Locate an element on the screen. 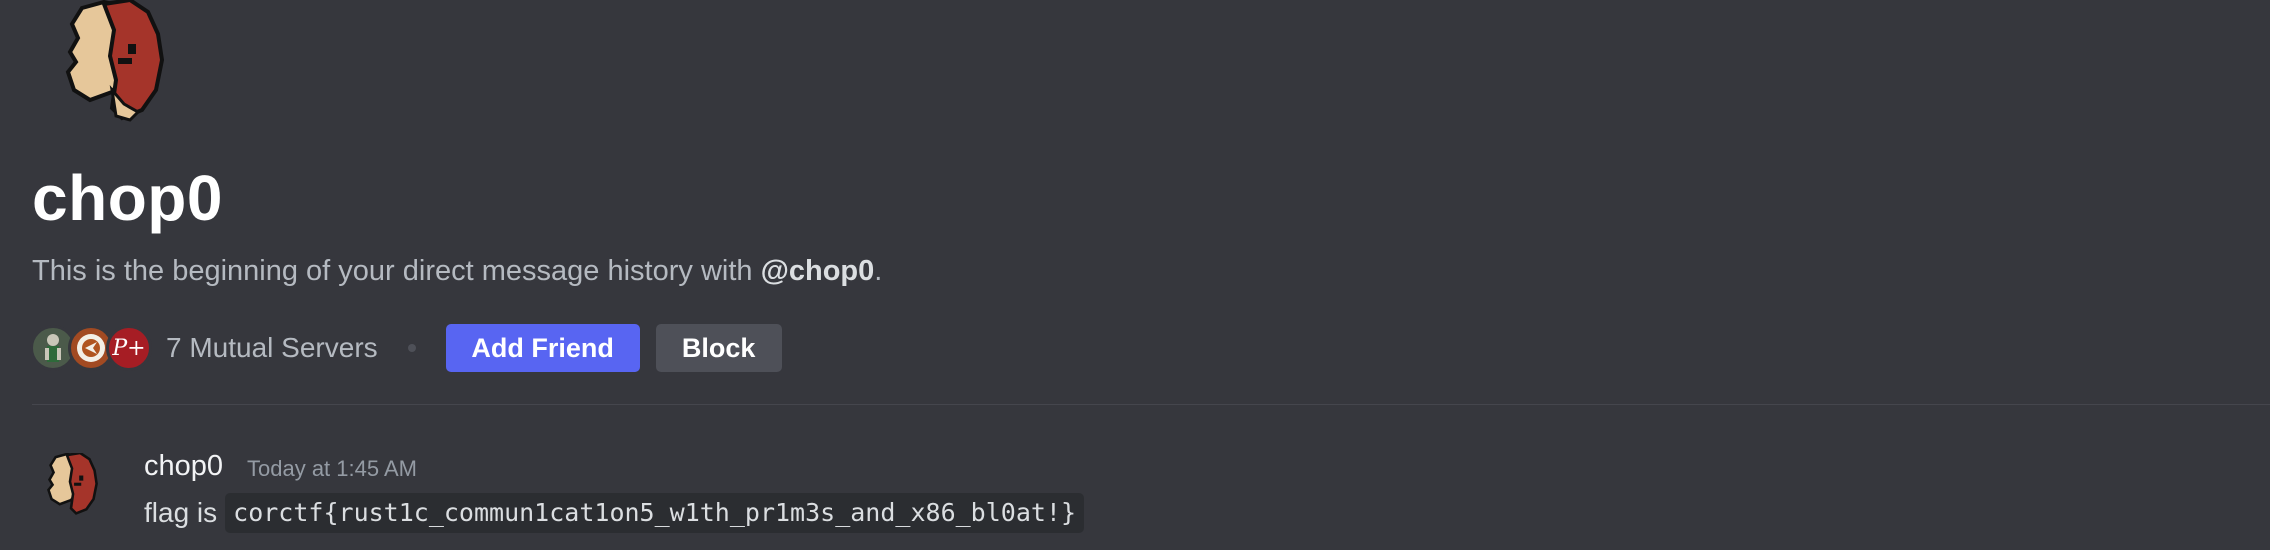 The height and width of the screenshot is (550, 2270). message-avatar is located at coordinates (71, 484).